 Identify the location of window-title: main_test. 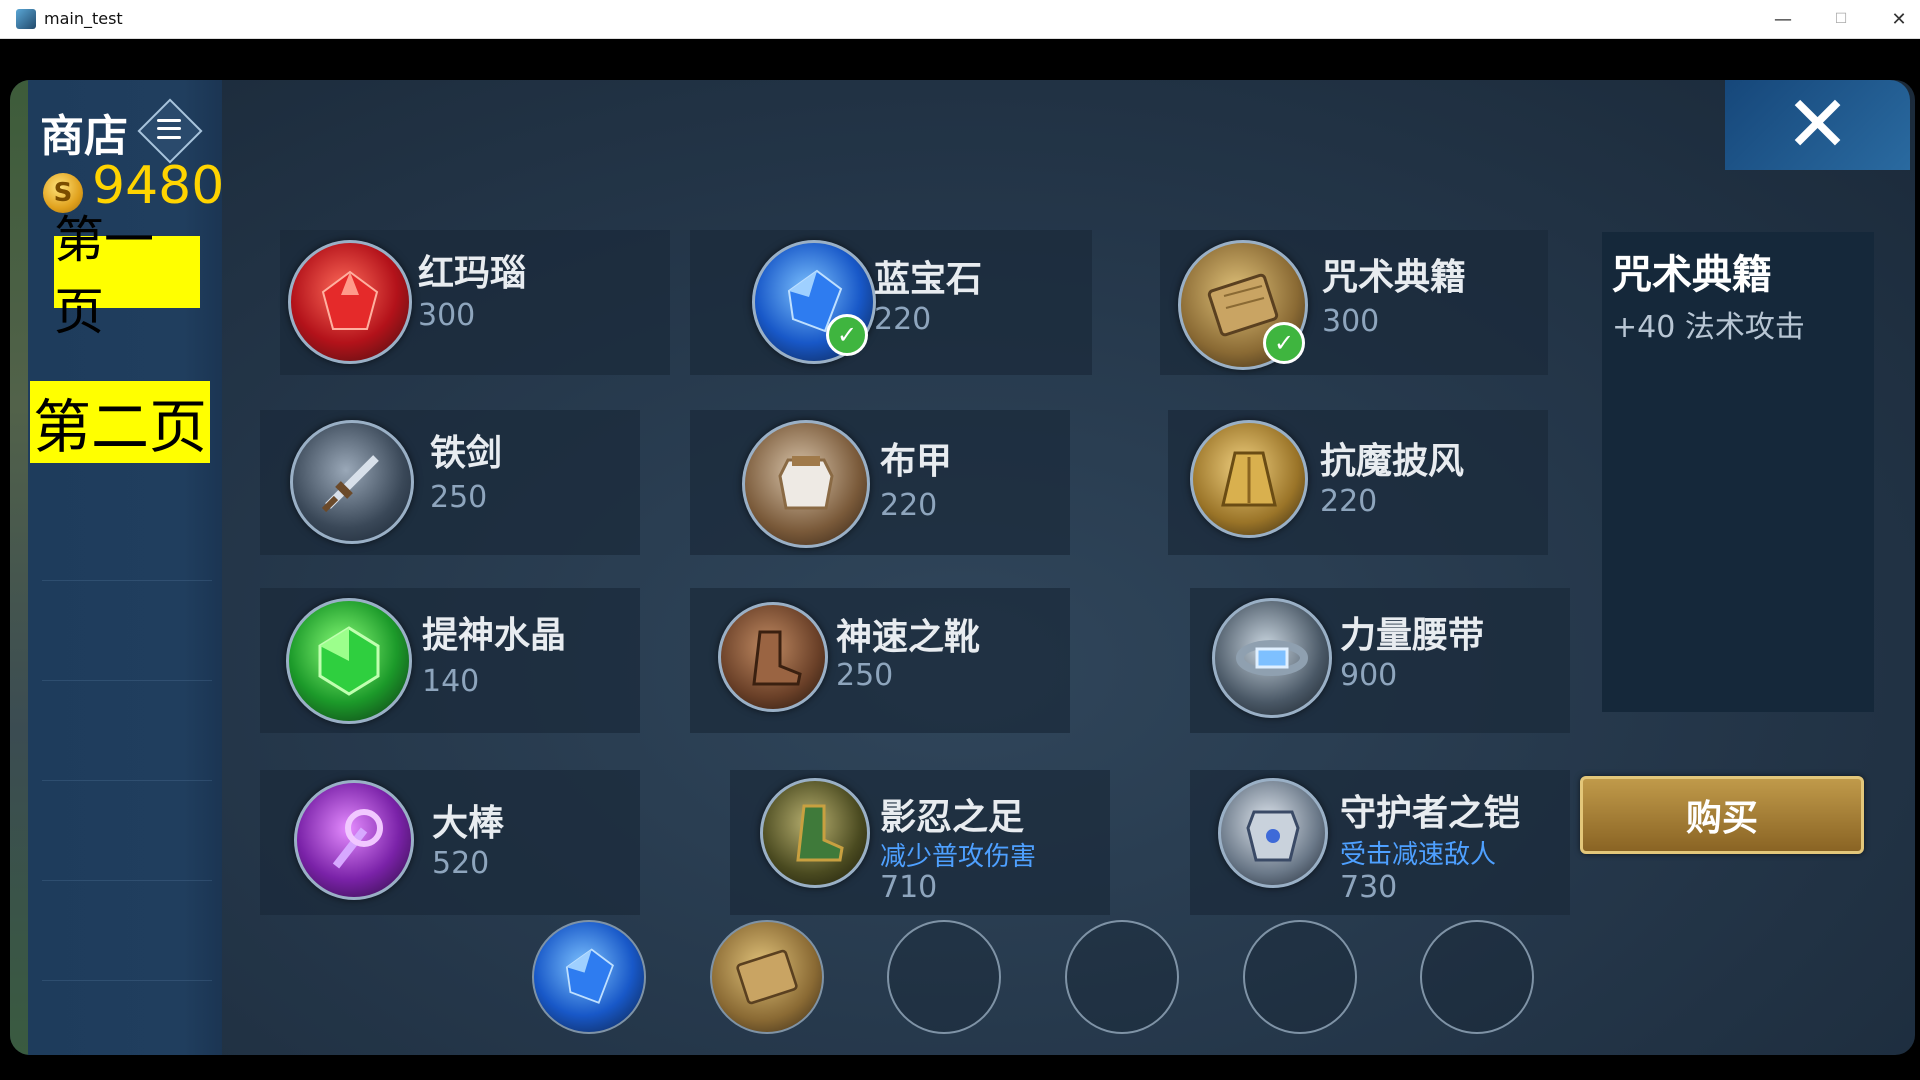
(83, 18).